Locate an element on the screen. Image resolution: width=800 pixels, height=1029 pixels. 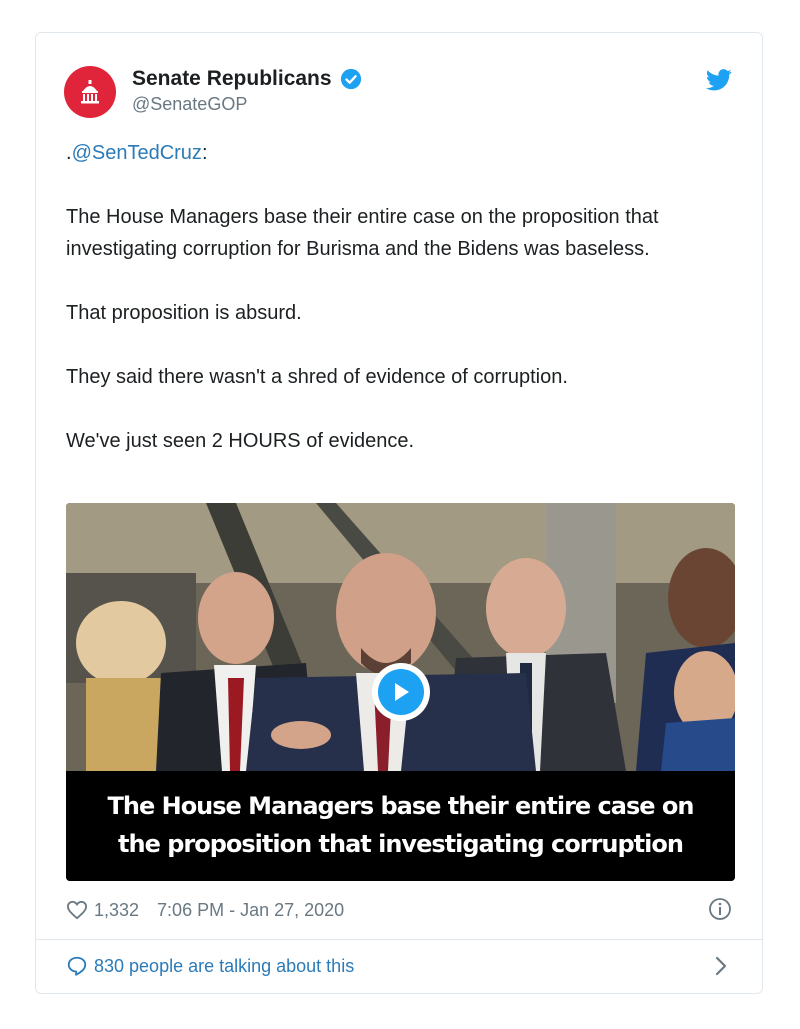
avatar is located at coordinates (90, 92).